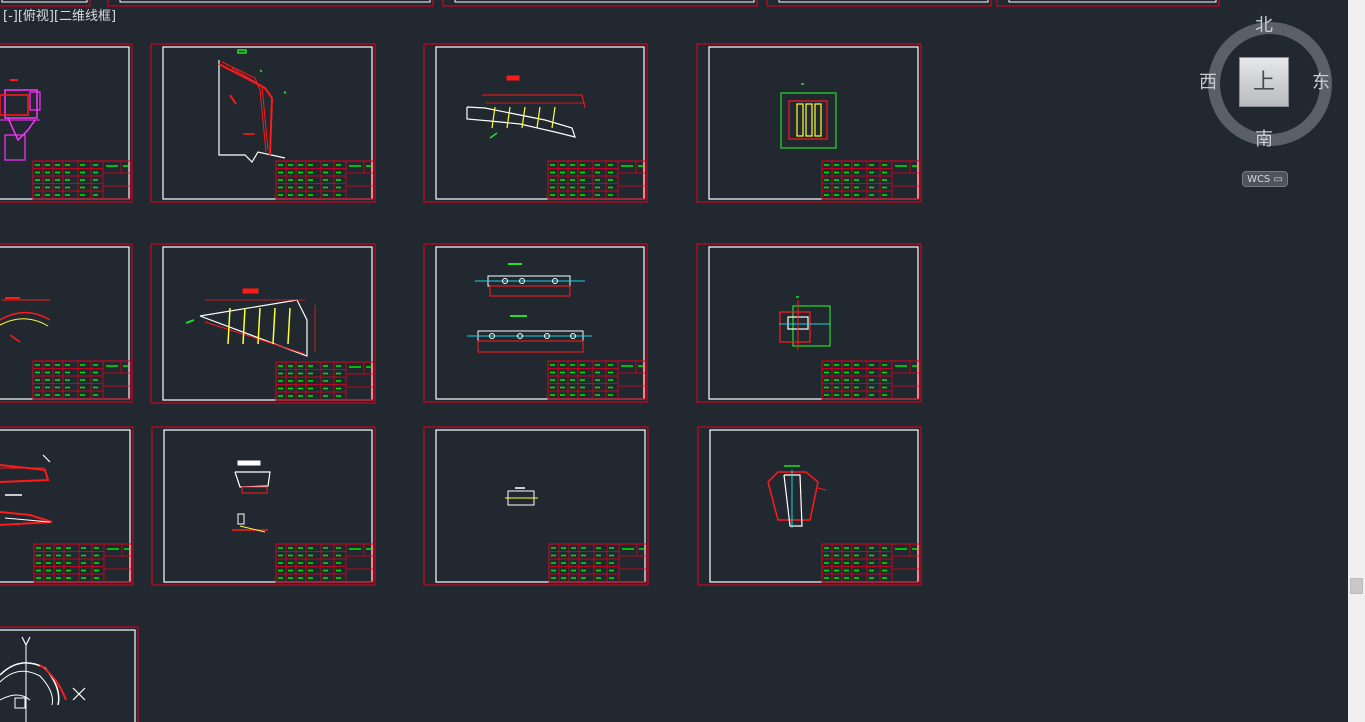 The image size is (1365, 722). I want to click on sheet-r3c2, so click(536, 506).